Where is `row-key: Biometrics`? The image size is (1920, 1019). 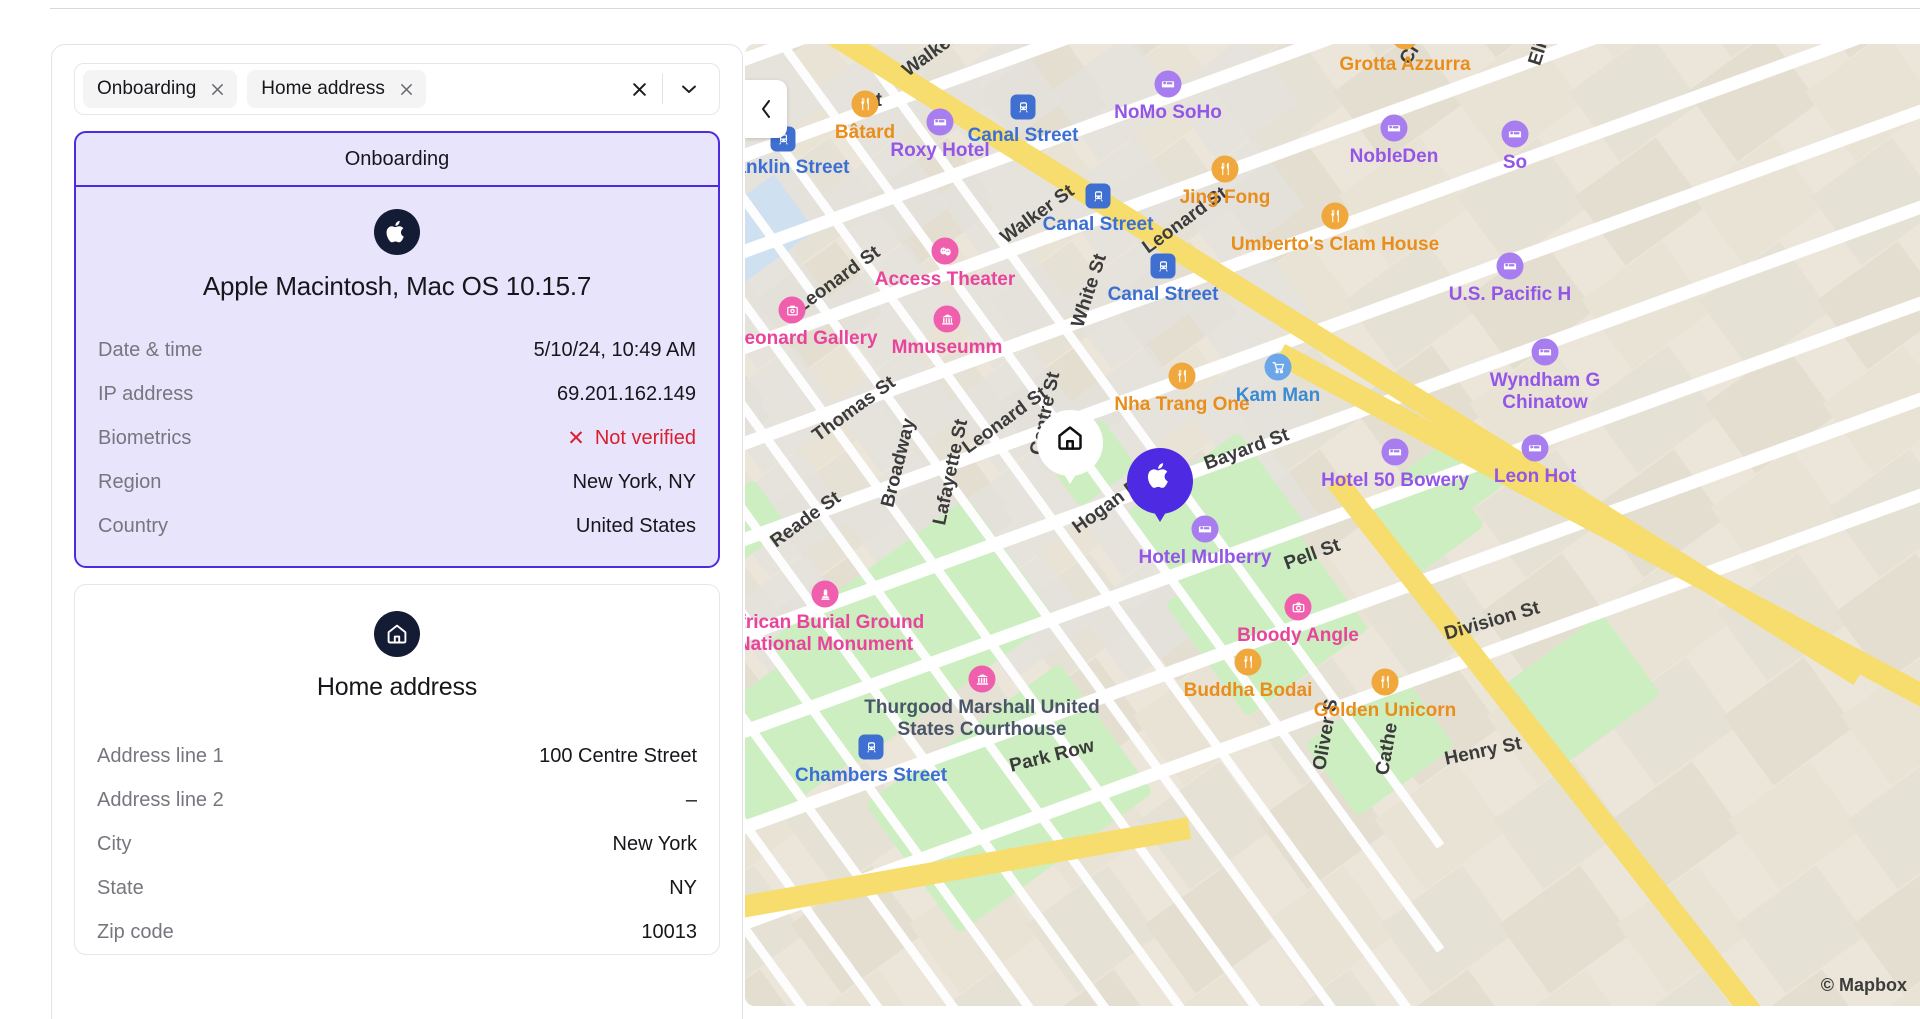 row-key: Biometrics is located at coordinates (145, 437).